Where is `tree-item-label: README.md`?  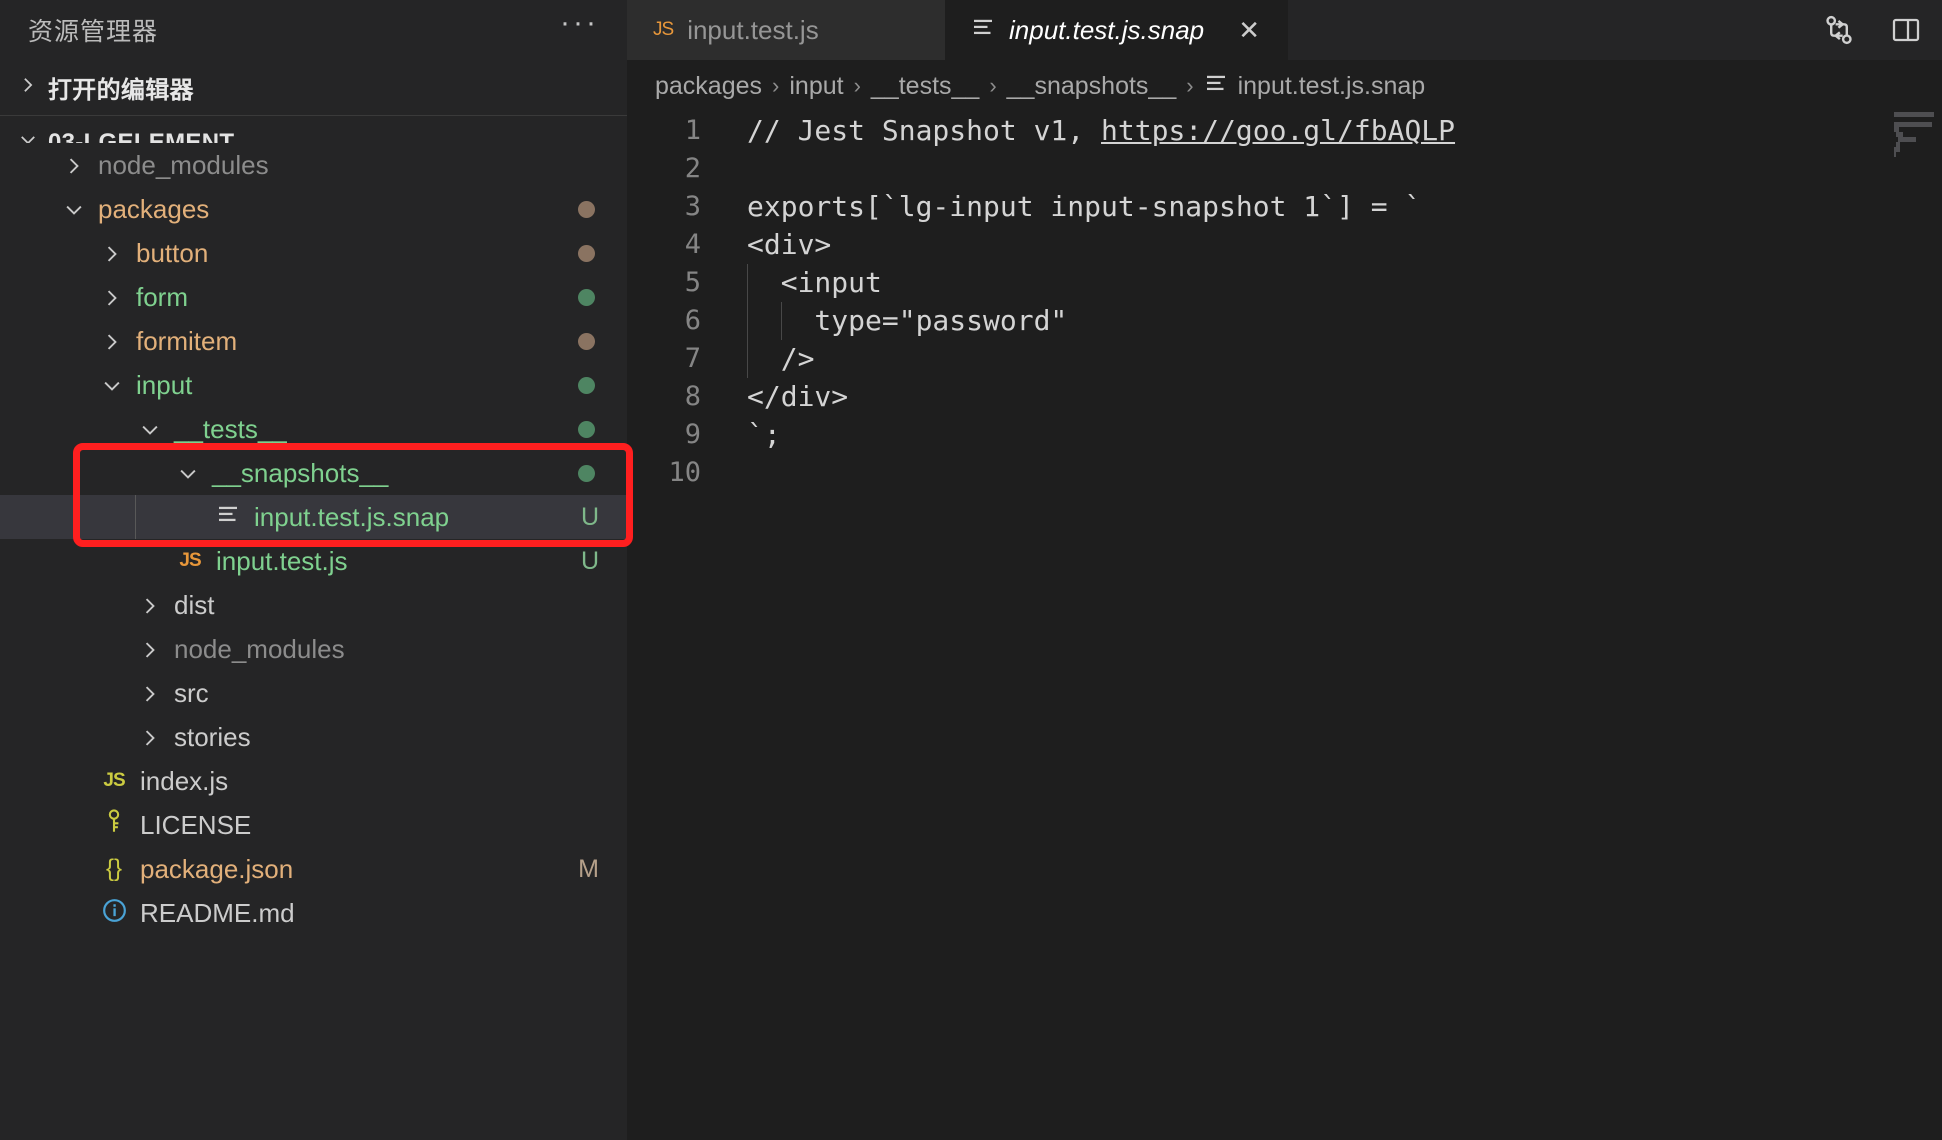
tree-item-label: README.md is located at coordinates (217, 912).